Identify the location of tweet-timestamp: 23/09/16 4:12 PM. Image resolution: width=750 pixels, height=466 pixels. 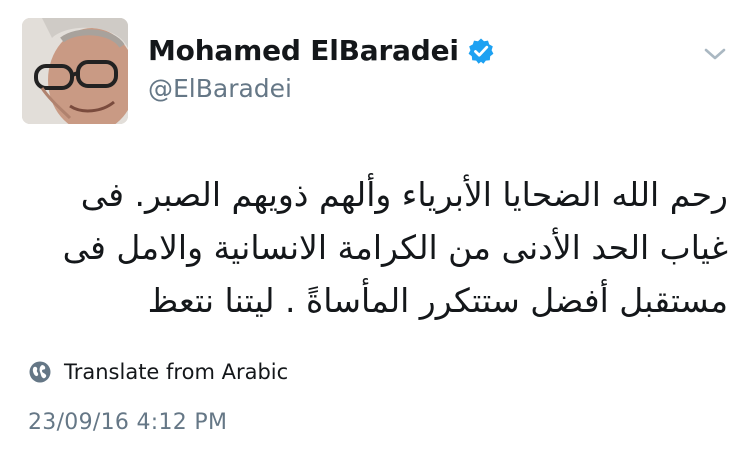
(127, 422).